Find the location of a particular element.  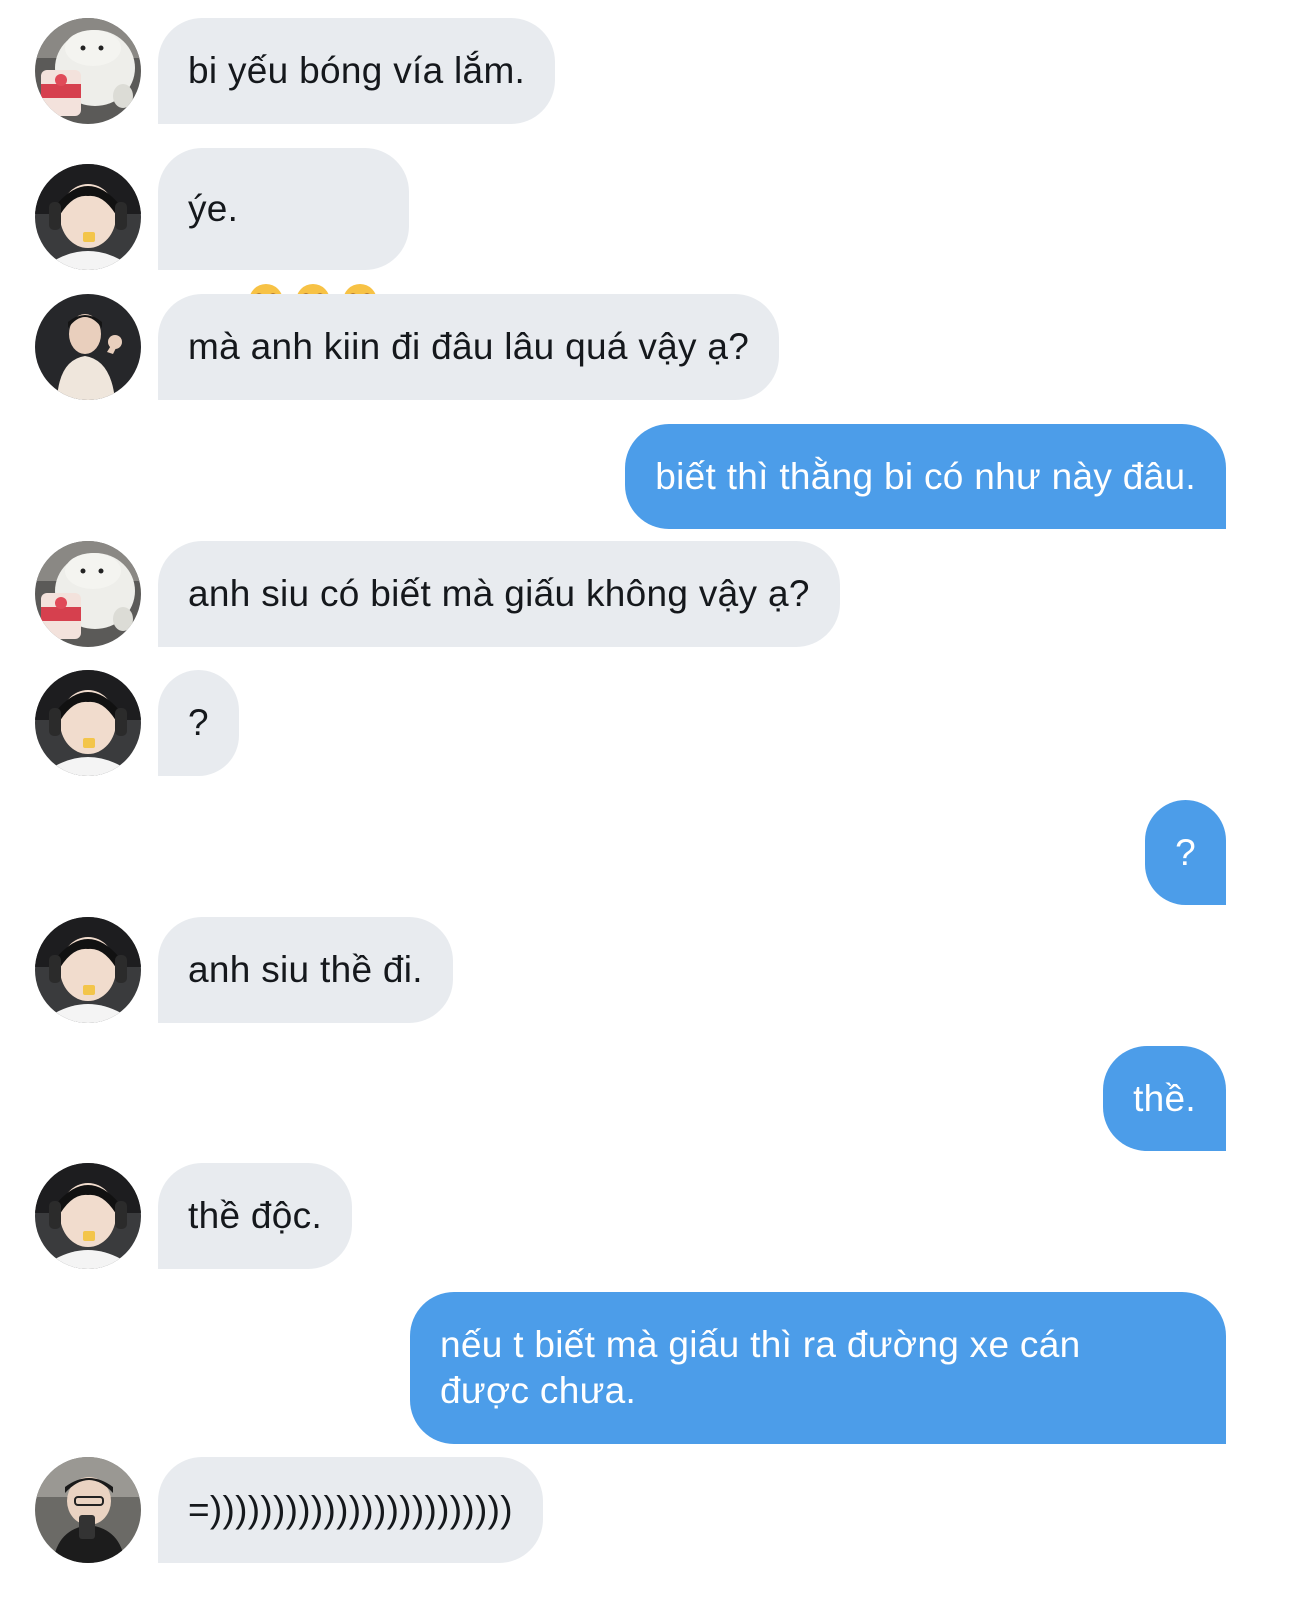

message-row: biết thì thằng bi có như này đâu. is located at coordinates (645, 476).